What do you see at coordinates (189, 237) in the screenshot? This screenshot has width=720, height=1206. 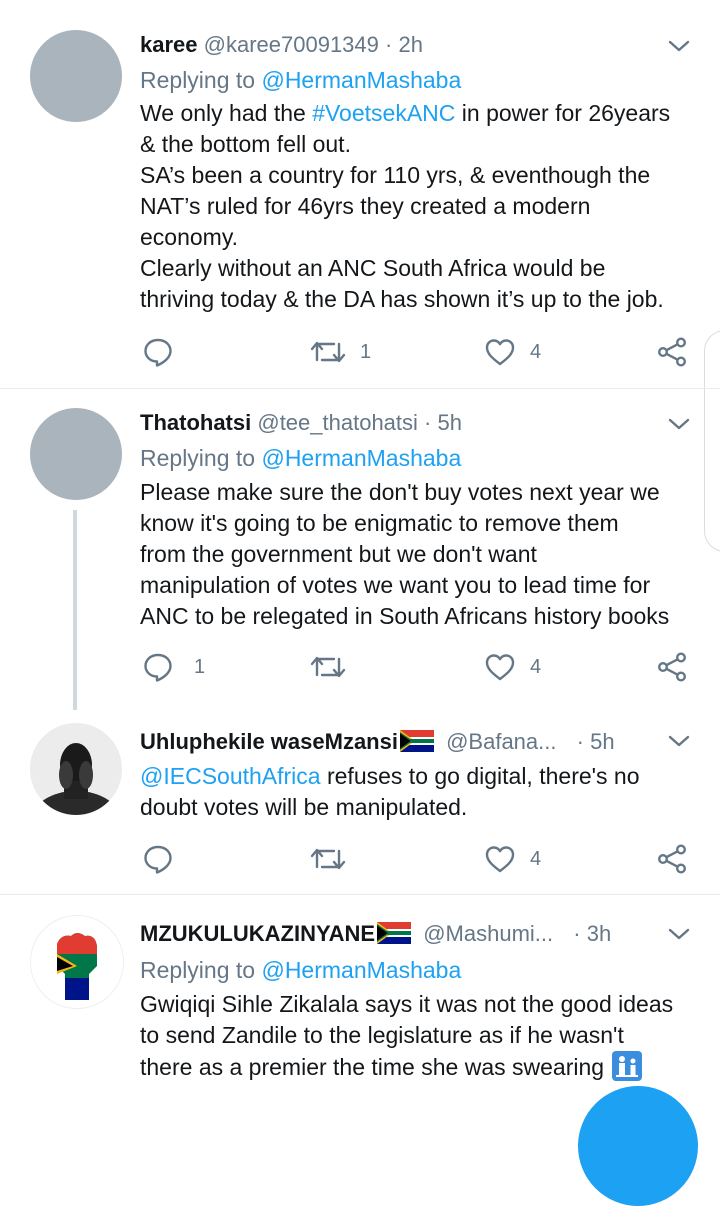 I see `tweet-line: economy.` at bounding box center [189, 237].